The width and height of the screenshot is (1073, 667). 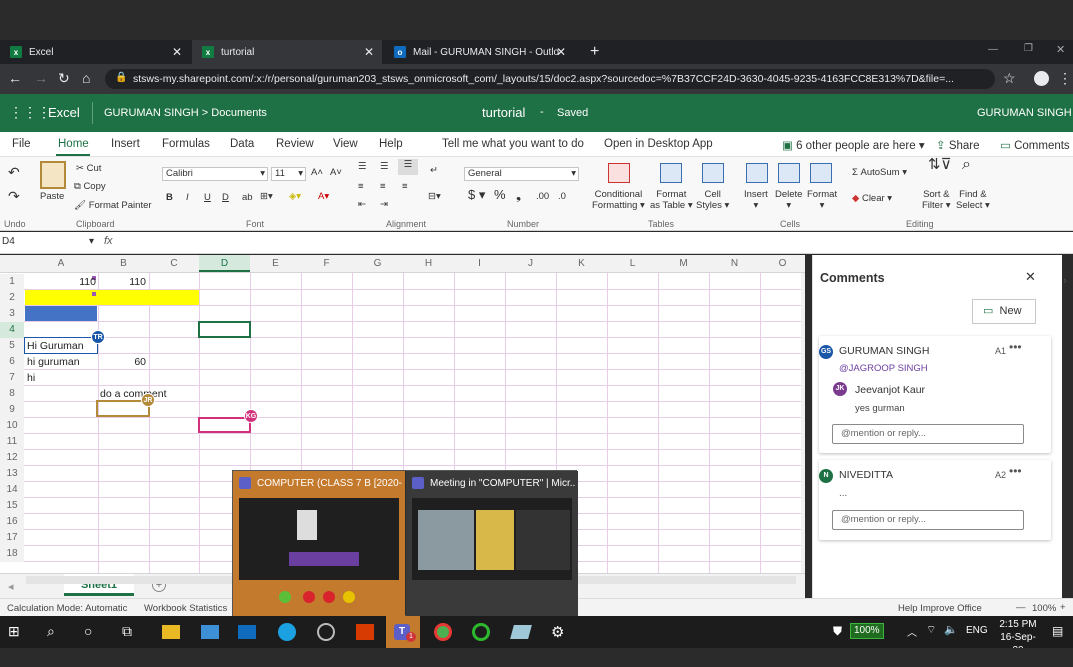 What do you see at coordinates (30, 112) in the screenshot?
I see `app-launcher-icon: ⋮⋮⋮` at bounding box center [30, 112].